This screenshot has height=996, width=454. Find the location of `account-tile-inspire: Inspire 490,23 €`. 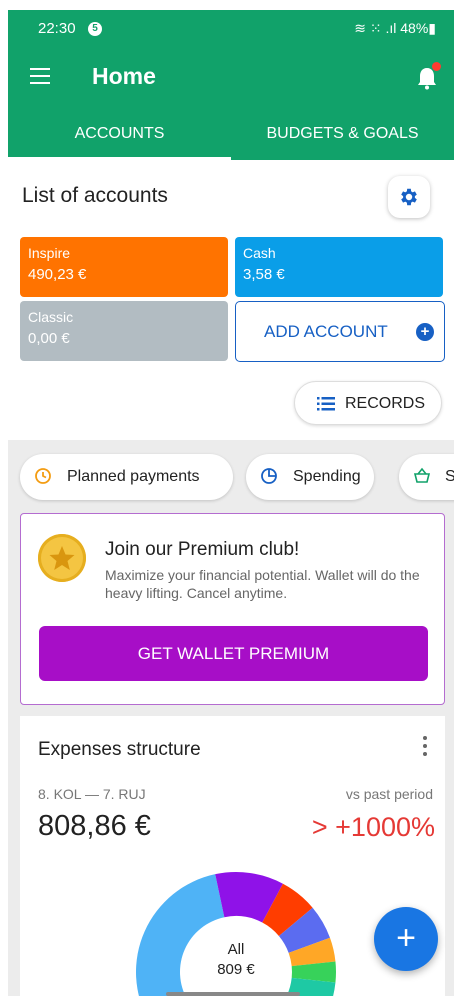

account-tile-inspire: Inspire 490,23 € is located at coordinates (124, 267).